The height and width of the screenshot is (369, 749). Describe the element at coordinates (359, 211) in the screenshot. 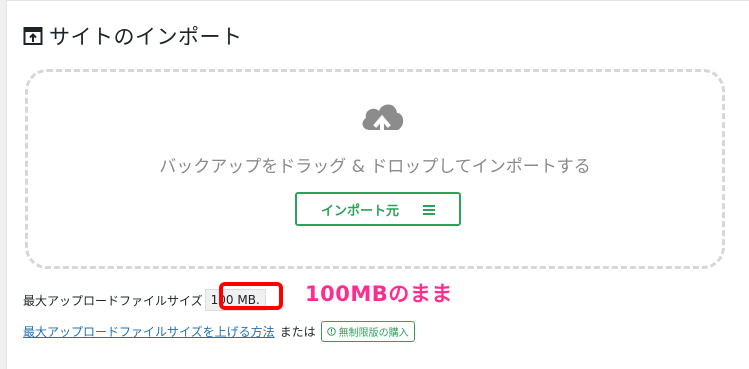

I see `import-from-label: インポート元` at that location.